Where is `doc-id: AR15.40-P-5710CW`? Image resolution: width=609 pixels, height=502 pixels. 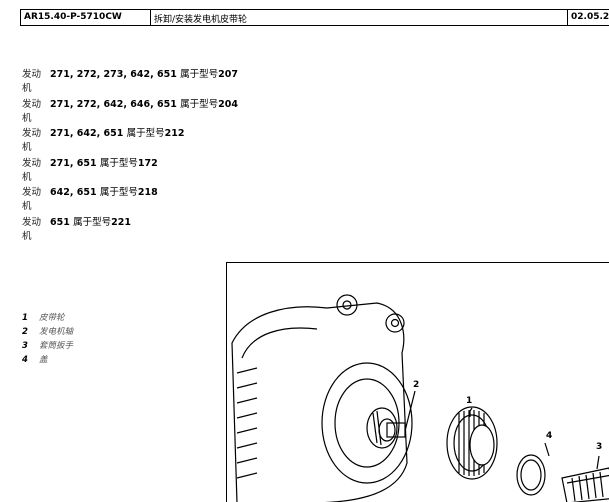
doc-id: AR15.40-P-5710CW is located at coordinates (86, 17).